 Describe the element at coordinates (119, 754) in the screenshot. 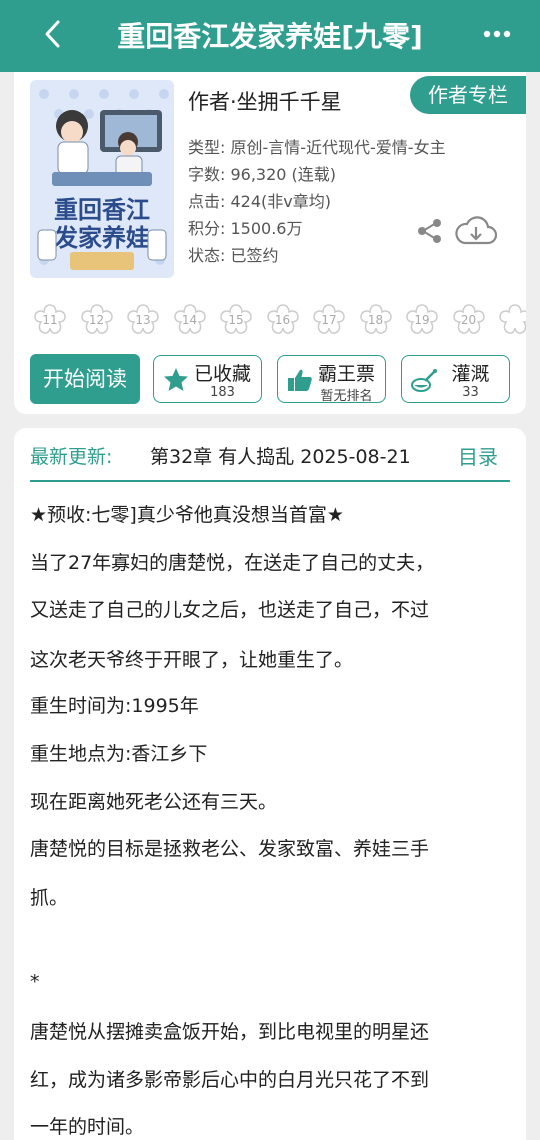

I see `description-line: 重生地点为:香江乡下` at that location.